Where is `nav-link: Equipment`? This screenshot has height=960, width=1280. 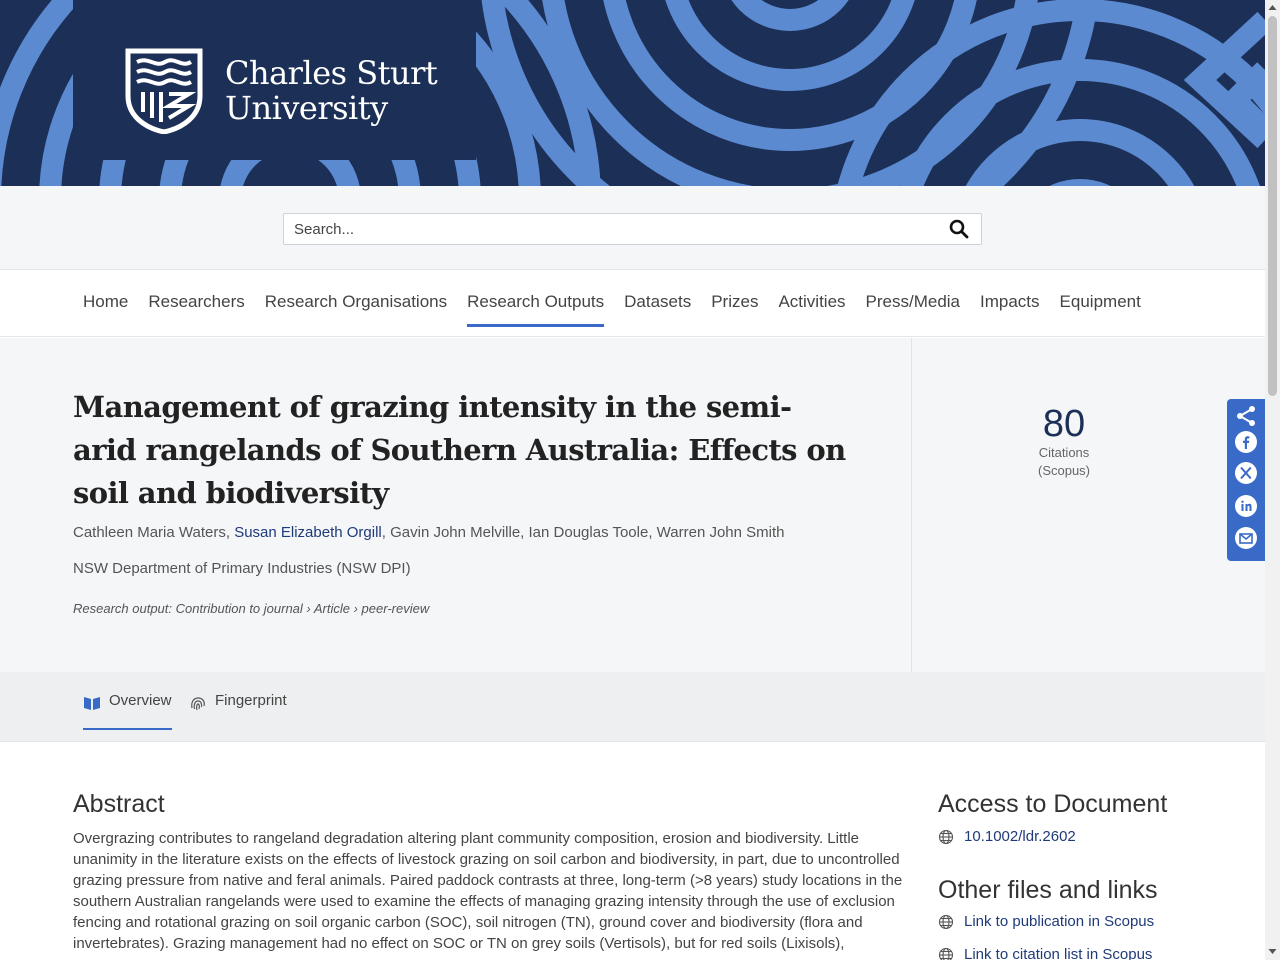
nav-link: Equipment is located at coordinates (1100, 302).